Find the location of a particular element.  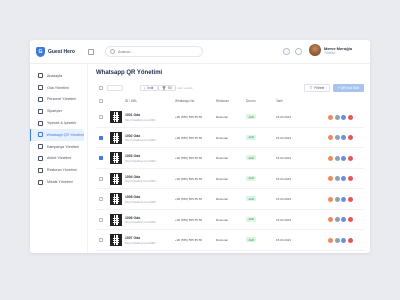

sidebar-item: Siparişler is located at coordinates (58, 111).